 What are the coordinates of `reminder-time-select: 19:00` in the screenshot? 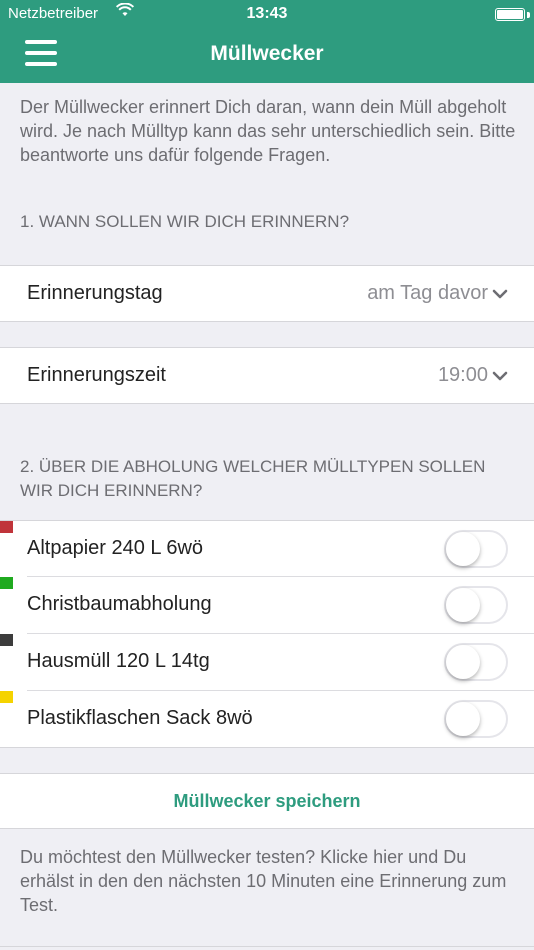 It's located at (473, 375).